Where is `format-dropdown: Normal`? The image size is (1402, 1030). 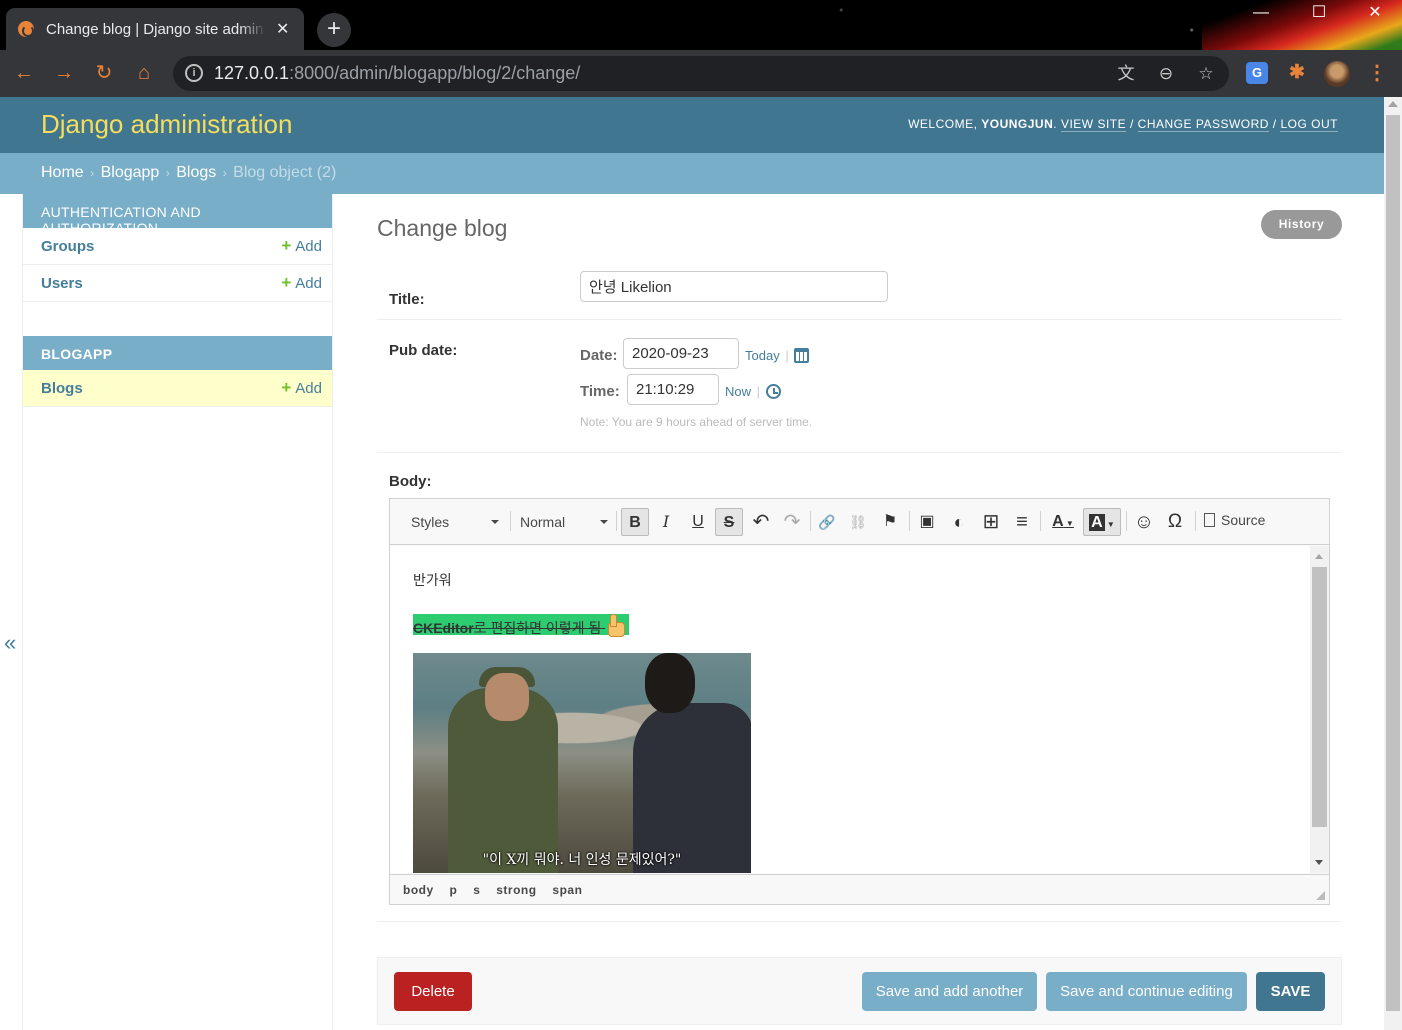
format-dropdown: Normal is located at coordinates (564, 522).